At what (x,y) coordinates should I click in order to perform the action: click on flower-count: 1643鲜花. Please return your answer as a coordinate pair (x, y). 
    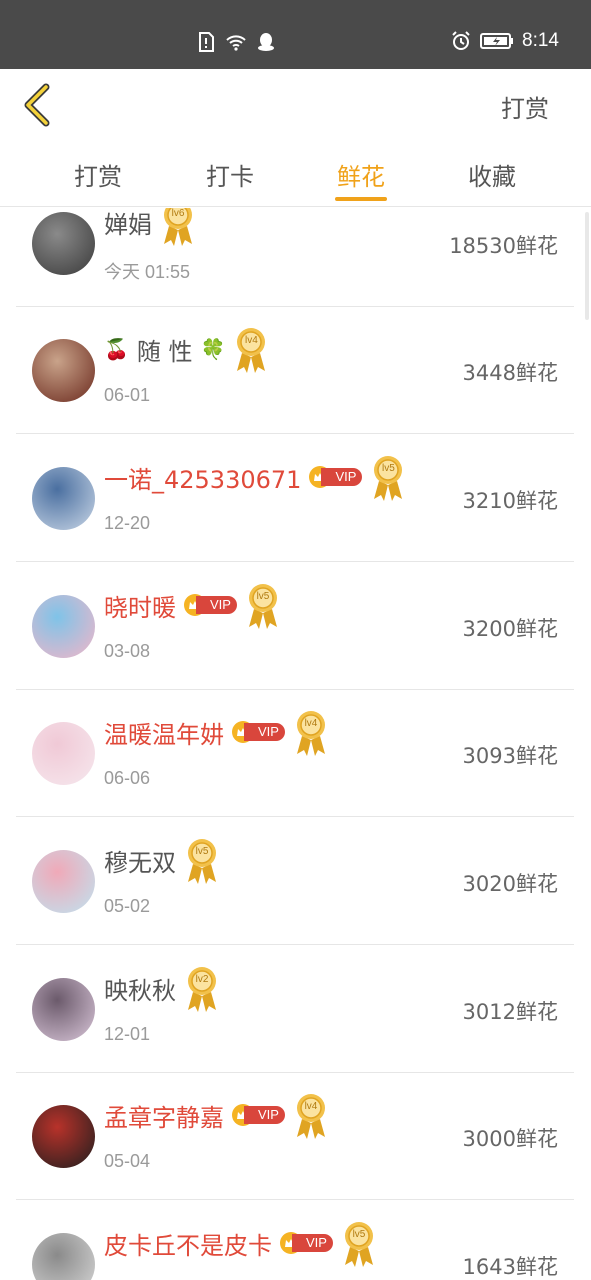
    Looking at the image, I should click on (510, 1267).